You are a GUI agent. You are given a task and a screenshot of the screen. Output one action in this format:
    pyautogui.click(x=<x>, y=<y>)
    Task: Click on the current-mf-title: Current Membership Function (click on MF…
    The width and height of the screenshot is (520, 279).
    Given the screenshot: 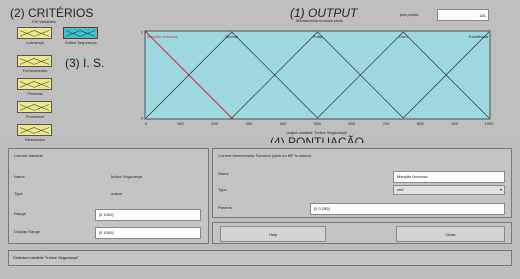 What is the action you would take?
    pyautogui.click(x=264, y=155)
    